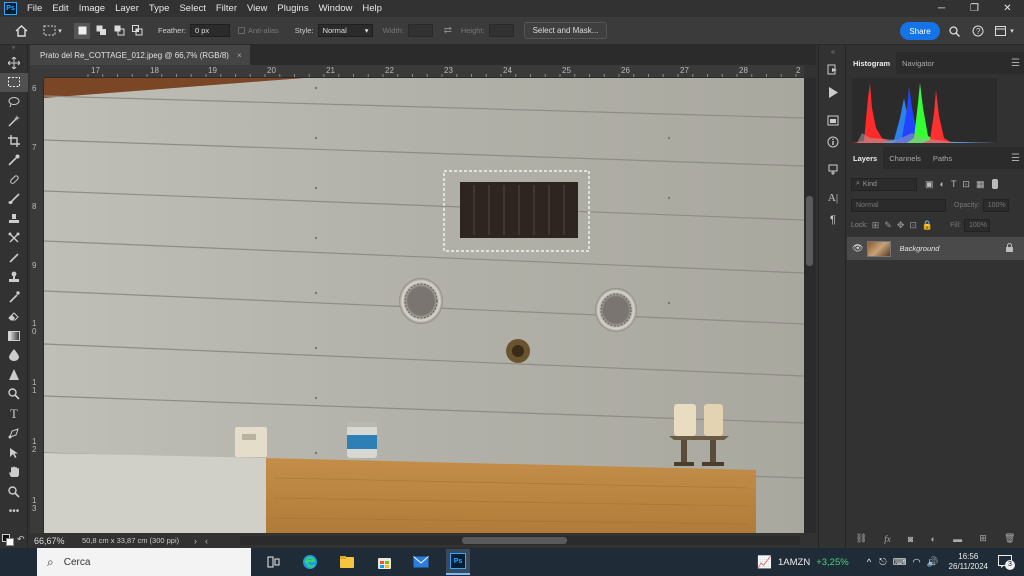 This screenshot has width=1024, height=576. What do you see at coordinates (900, 562) in the screenshot?
I see `keyboard-icon: ⌨` at bounding box center [900, 562].